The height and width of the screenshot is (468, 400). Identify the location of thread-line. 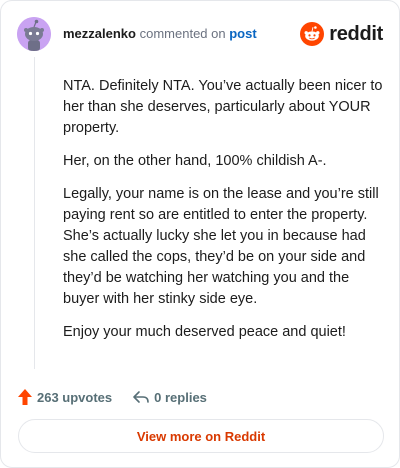
(34, 213).